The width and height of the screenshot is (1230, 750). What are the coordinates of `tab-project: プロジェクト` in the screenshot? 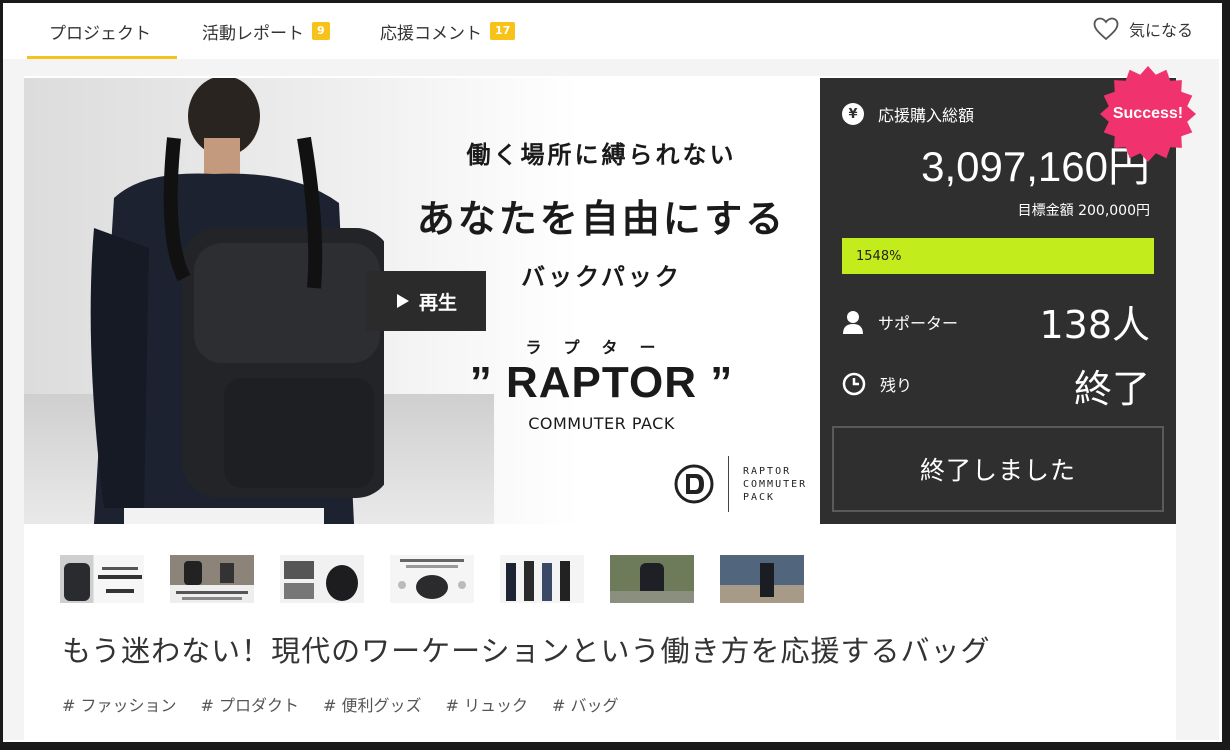 It's located at (100, 31).